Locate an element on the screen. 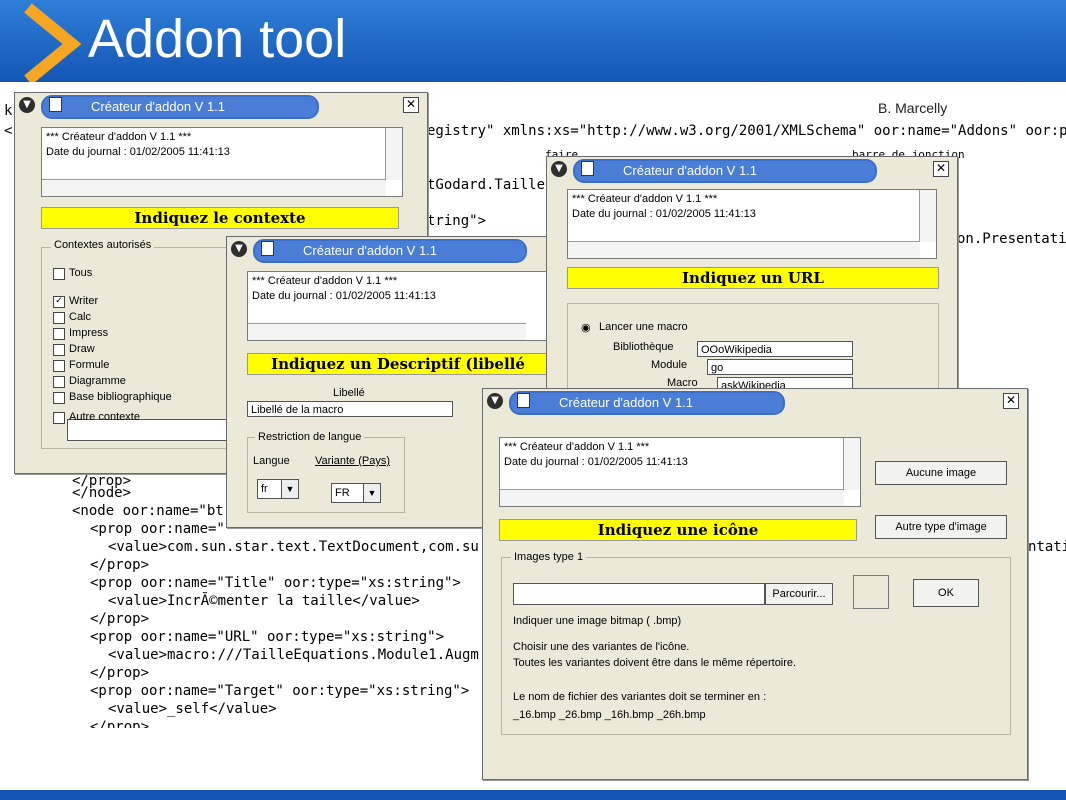 The image size is (1066, 800). context-option-label: Autre contexte is located at coordinates (104, 417).